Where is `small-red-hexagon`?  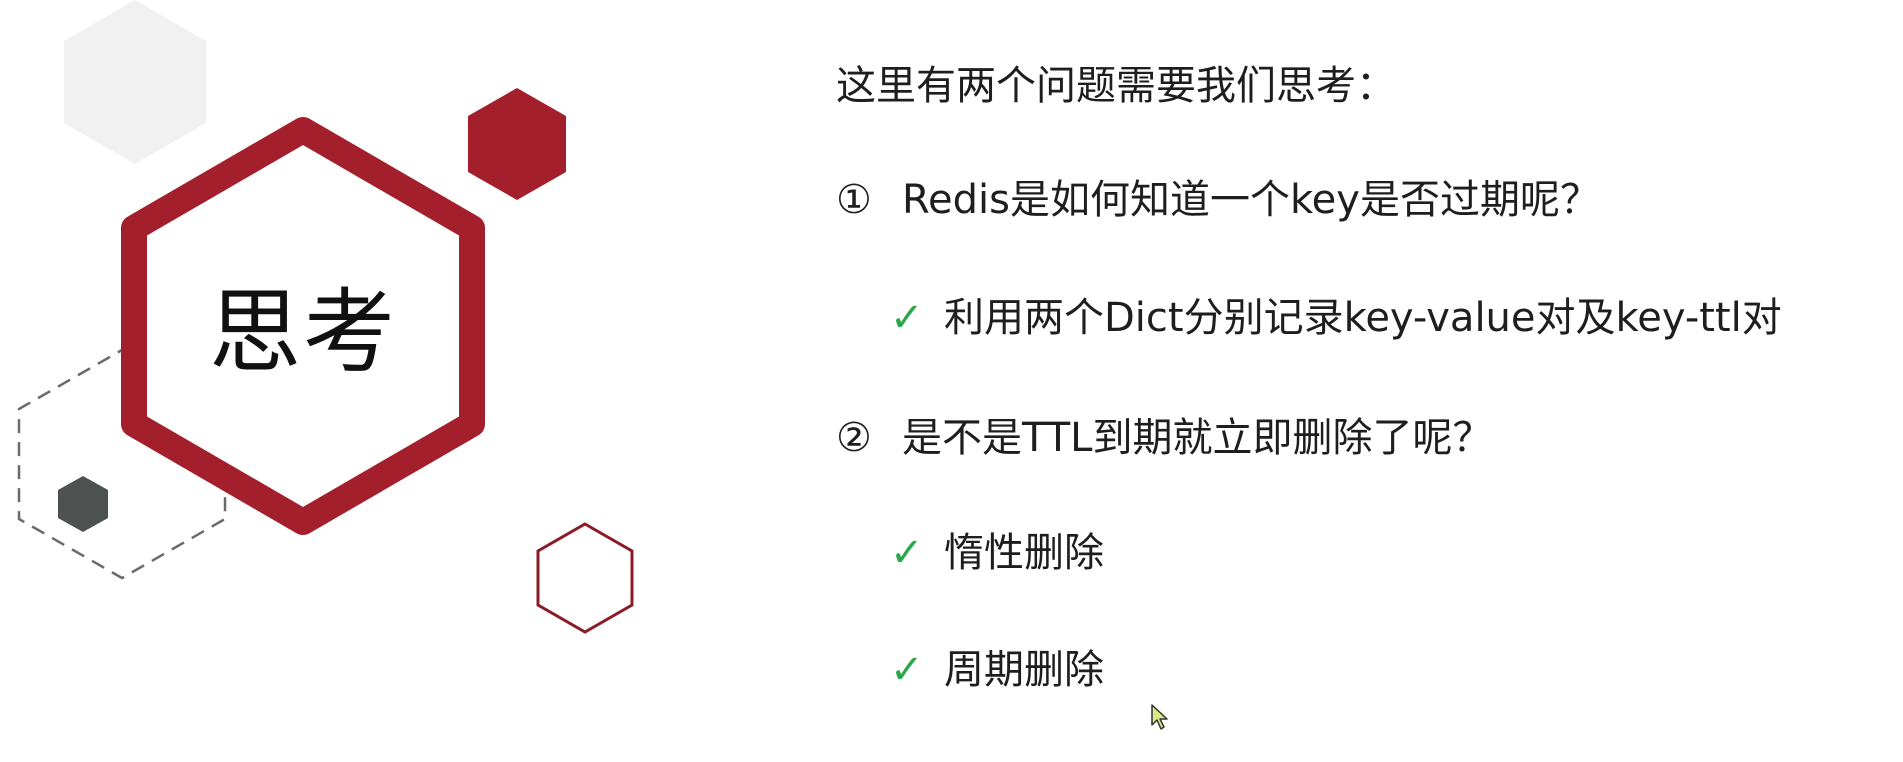
small-red-hexagon is located at coordinates (517, 144).